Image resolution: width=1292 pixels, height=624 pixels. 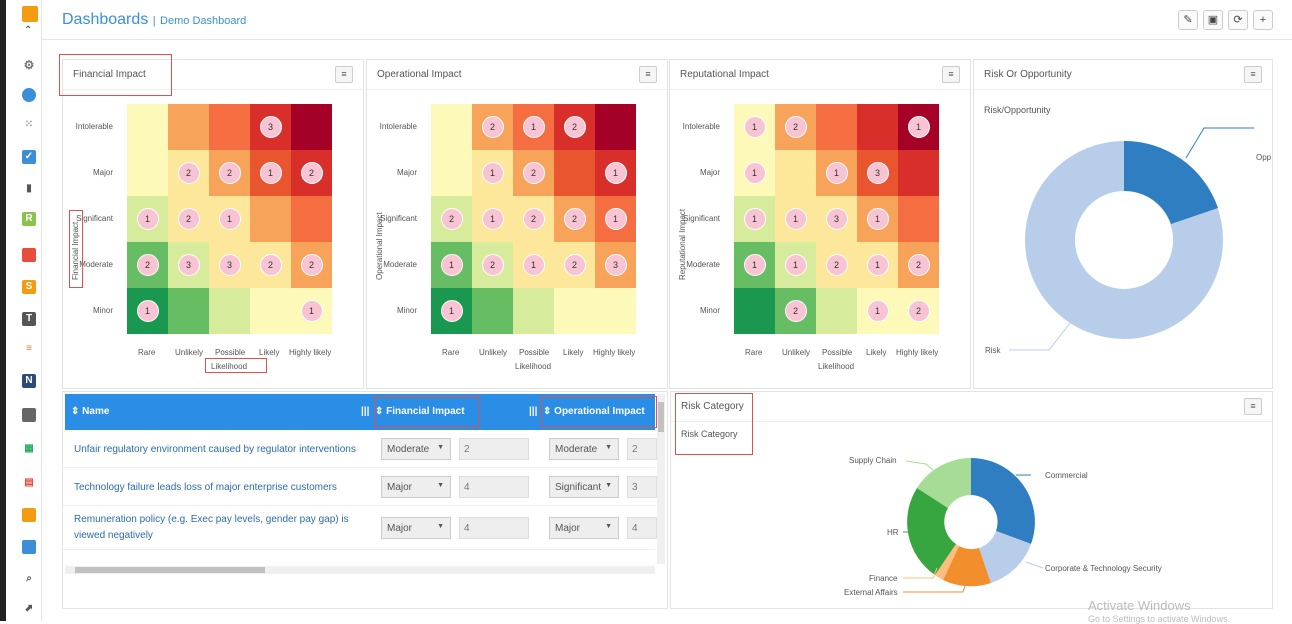 I want to click on operational-select: Significant ▼, so click(x=584, y=487).